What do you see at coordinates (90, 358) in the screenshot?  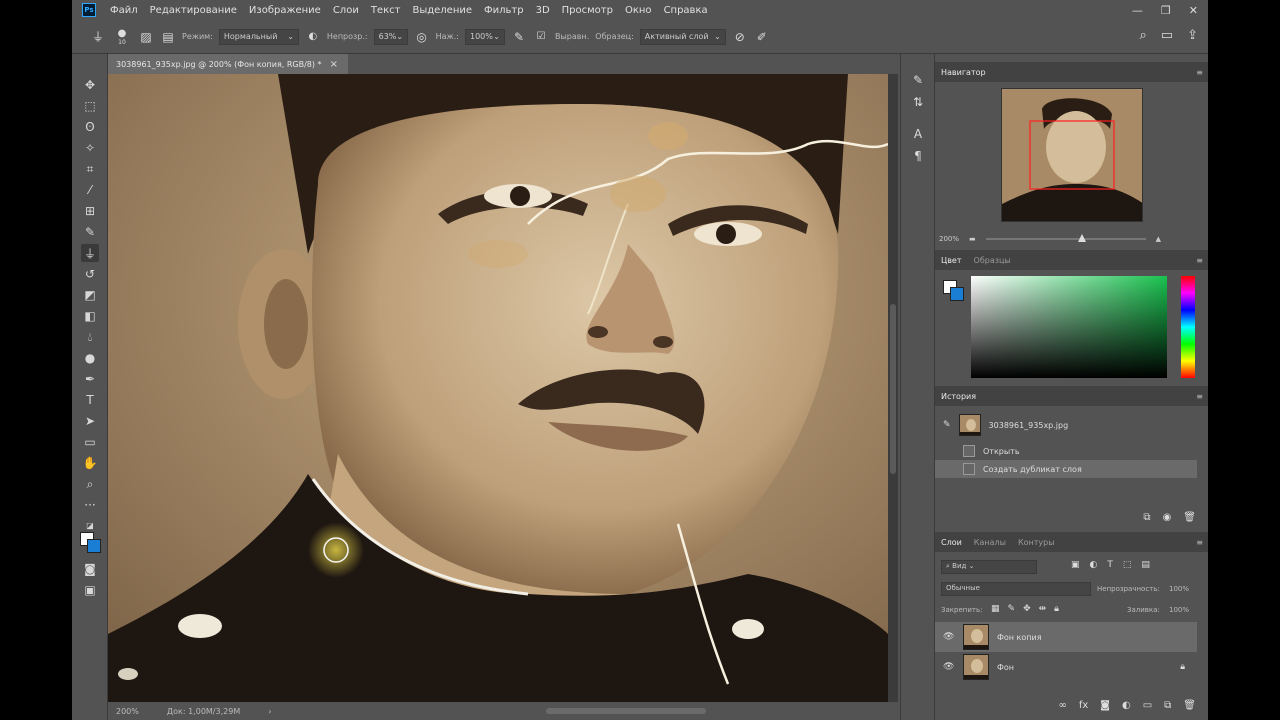 I see `dodge-tool-icon: ●` at bounding box center [90, 358].